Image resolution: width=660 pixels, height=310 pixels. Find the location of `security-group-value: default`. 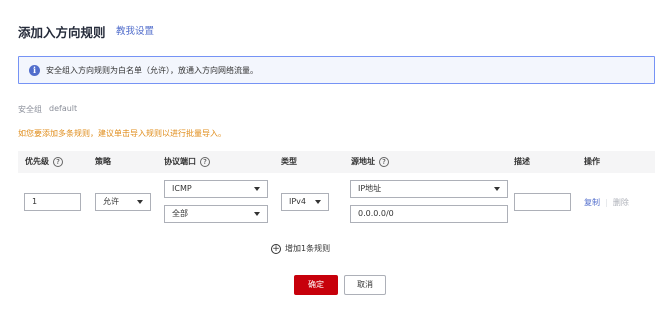

security-group-value: default is located at coordinates (63, 108).